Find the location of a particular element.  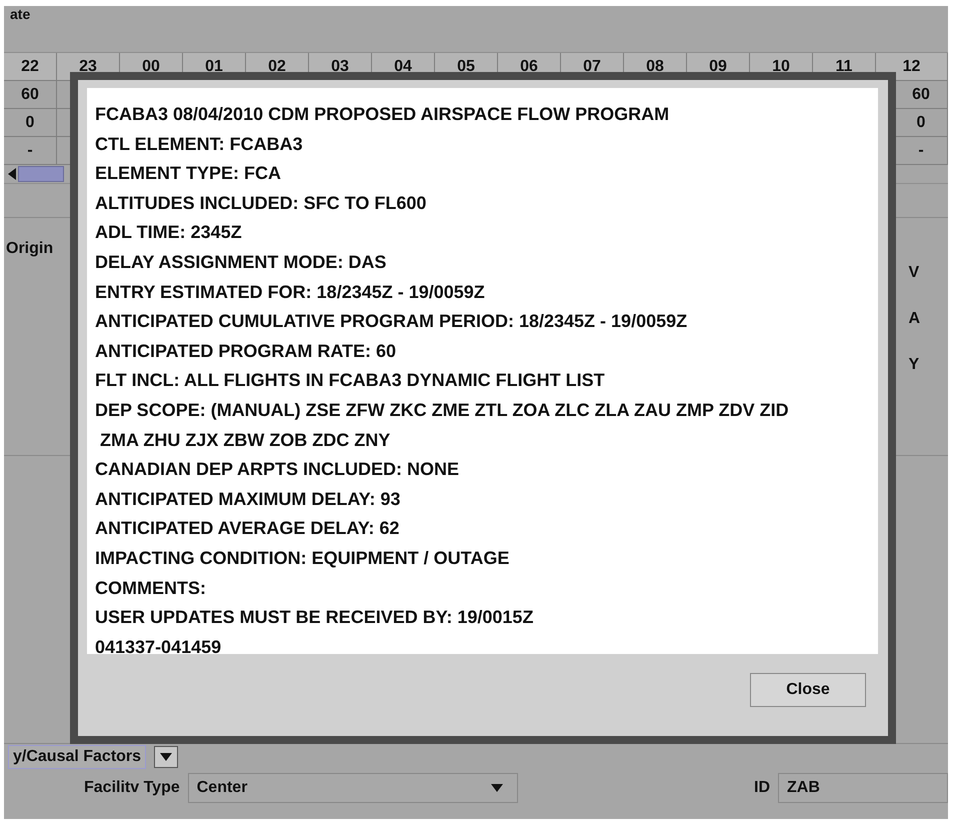

origin-label: Origin is located at coordinates (30, 249).